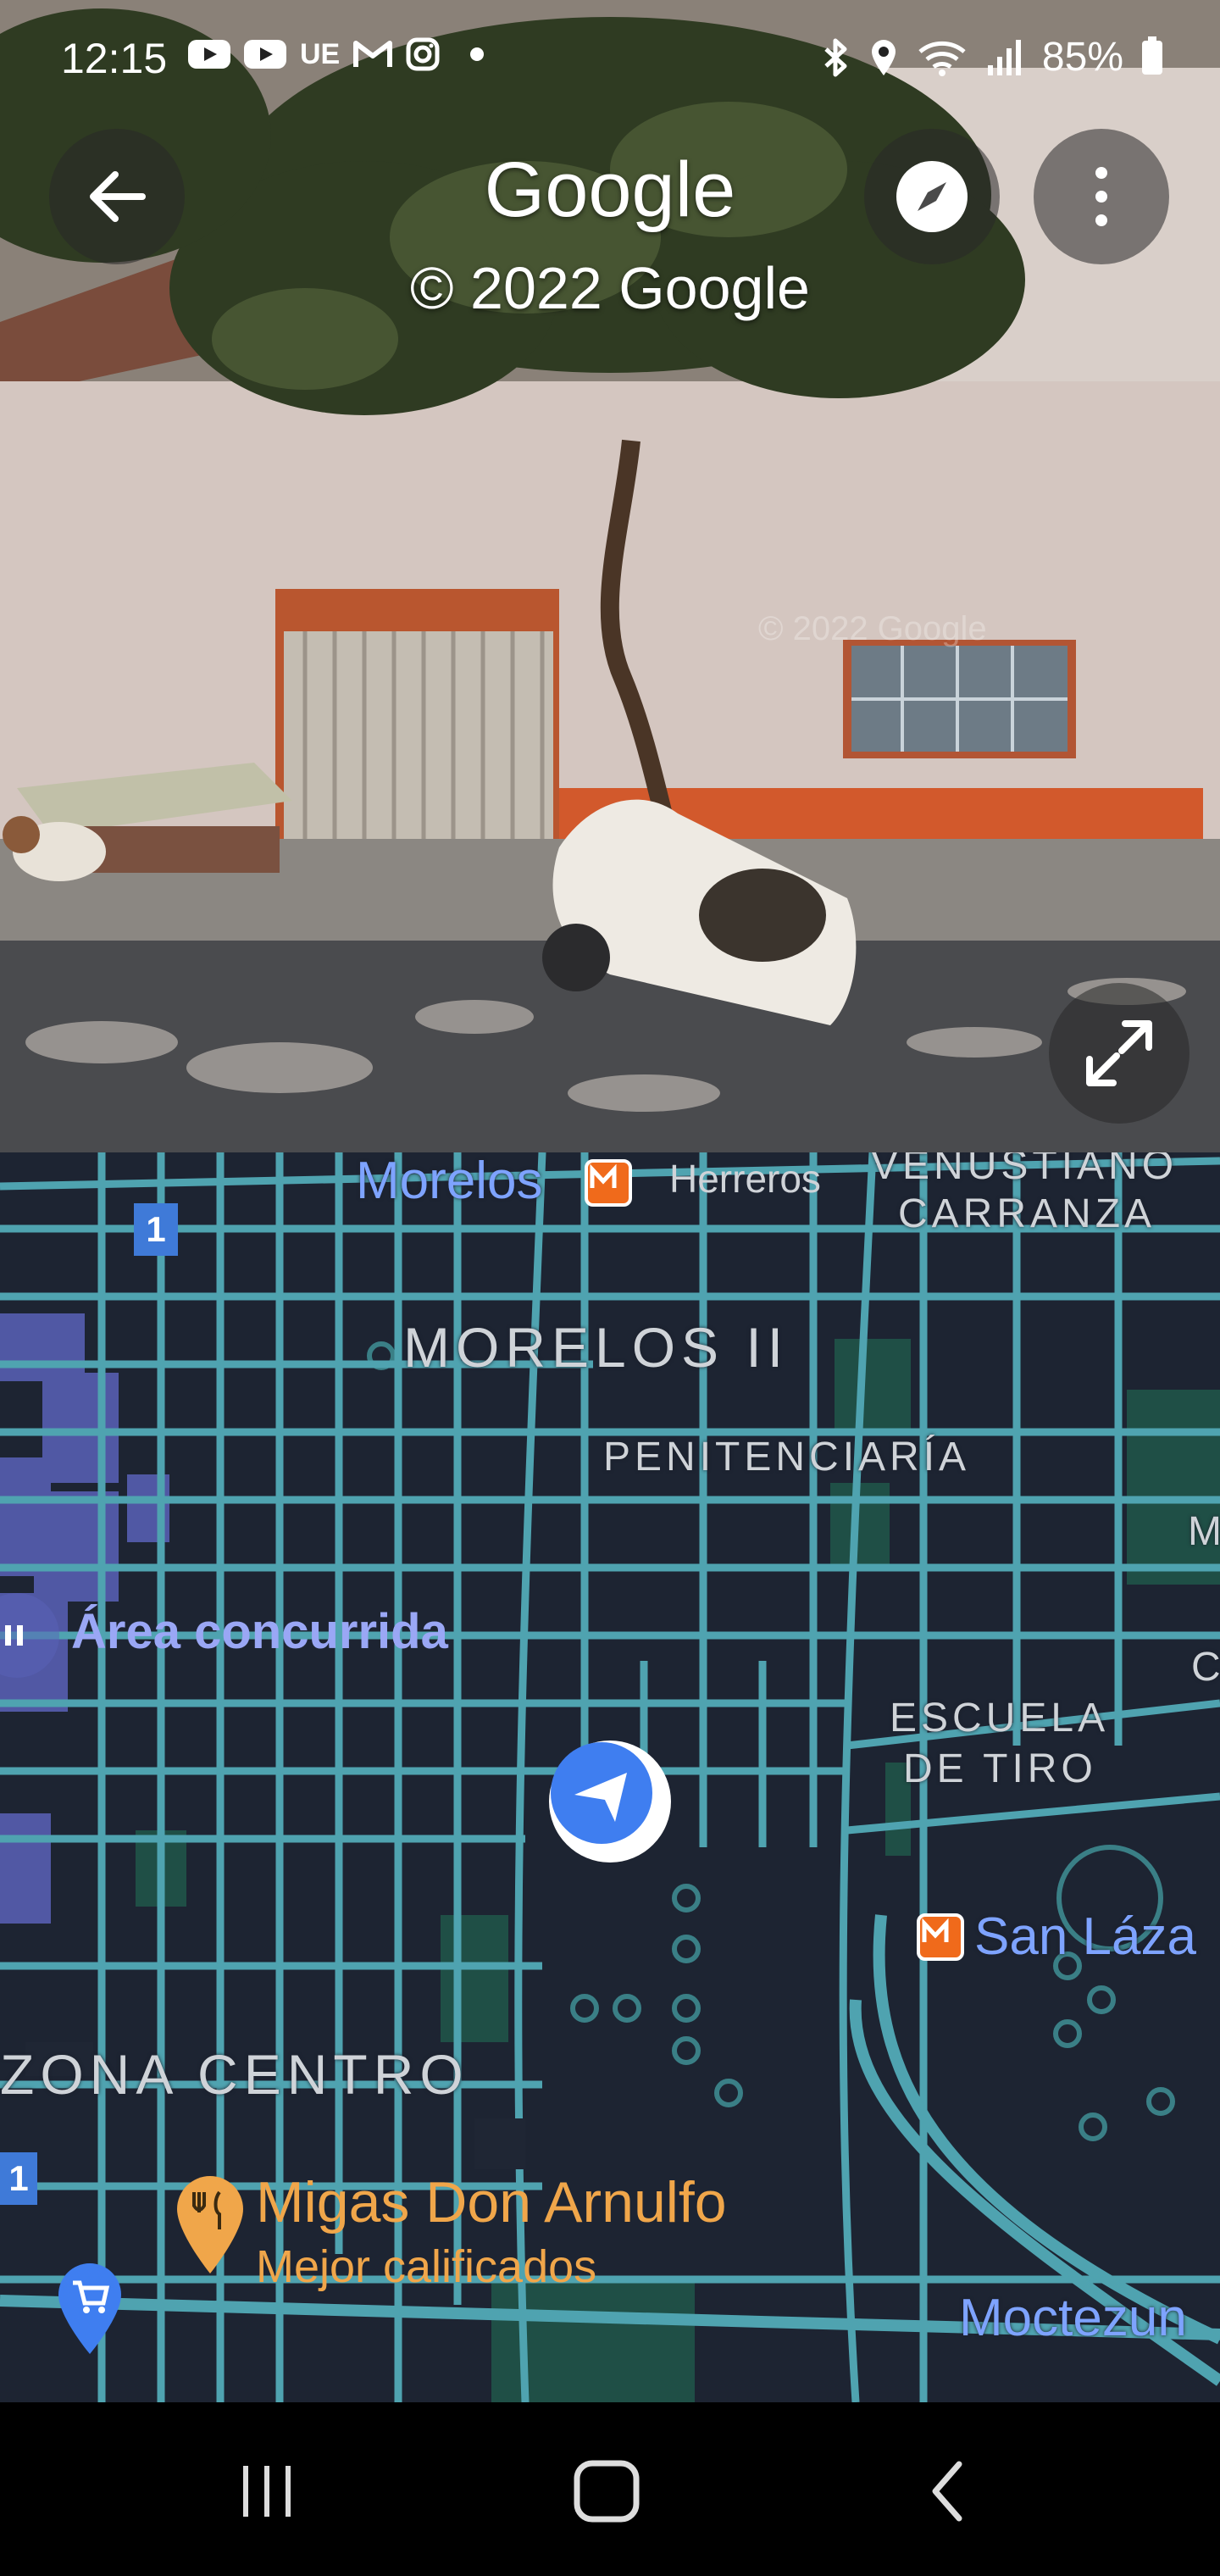  I want to click on more-vertical-icon, so click(1101, 196).